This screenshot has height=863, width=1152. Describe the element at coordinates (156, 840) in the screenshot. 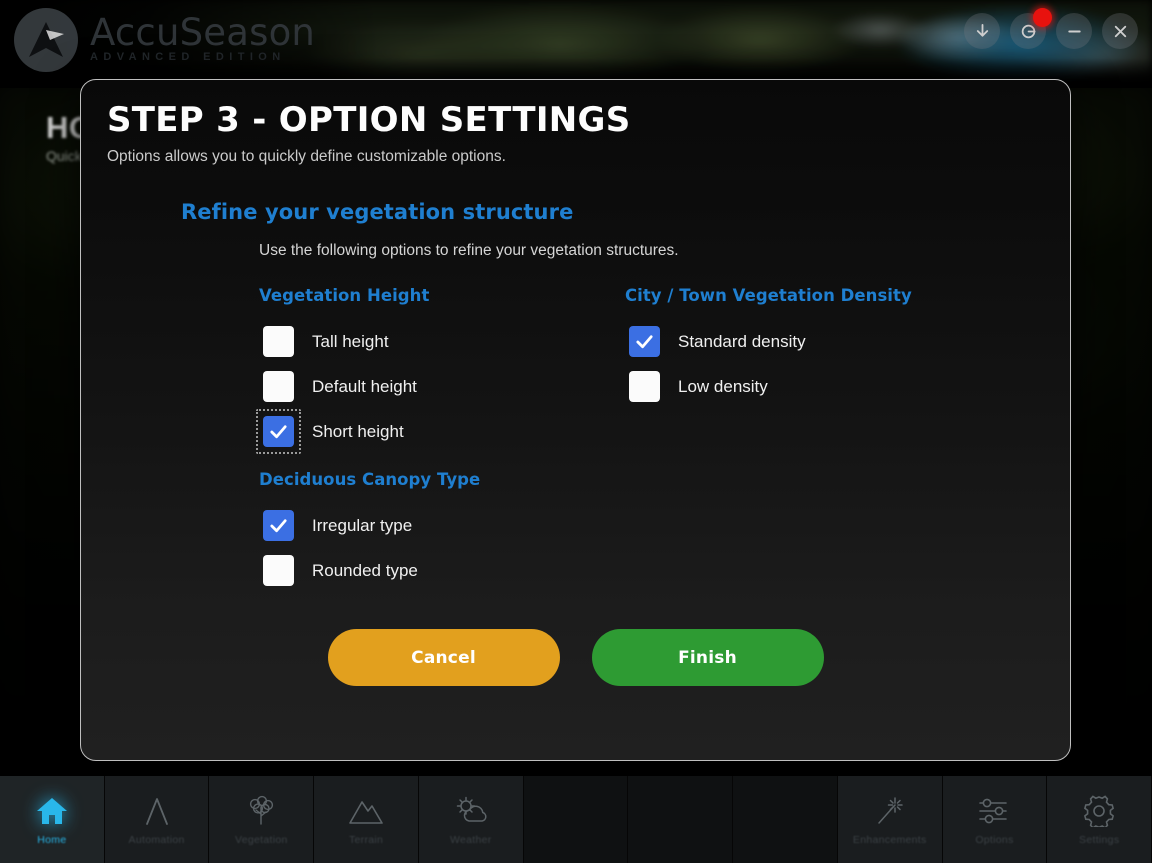

I see `taskbar-label-automation: Automation` at that location.